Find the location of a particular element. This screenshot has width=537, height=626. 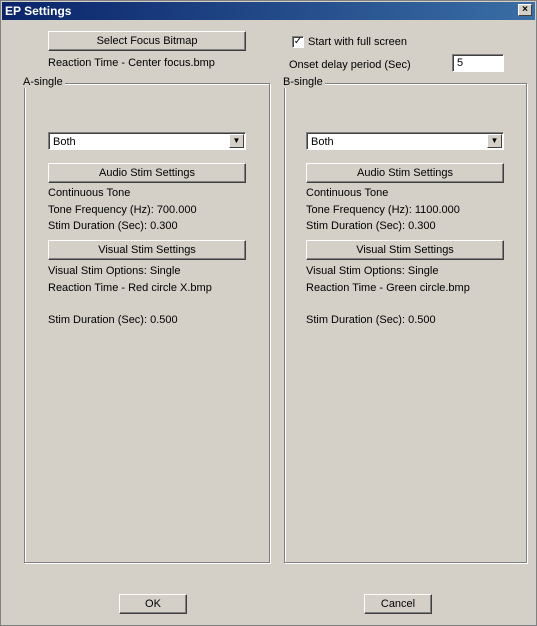

panel-a-tone-type: Continuous Tone is located at coordinates (89, 193).